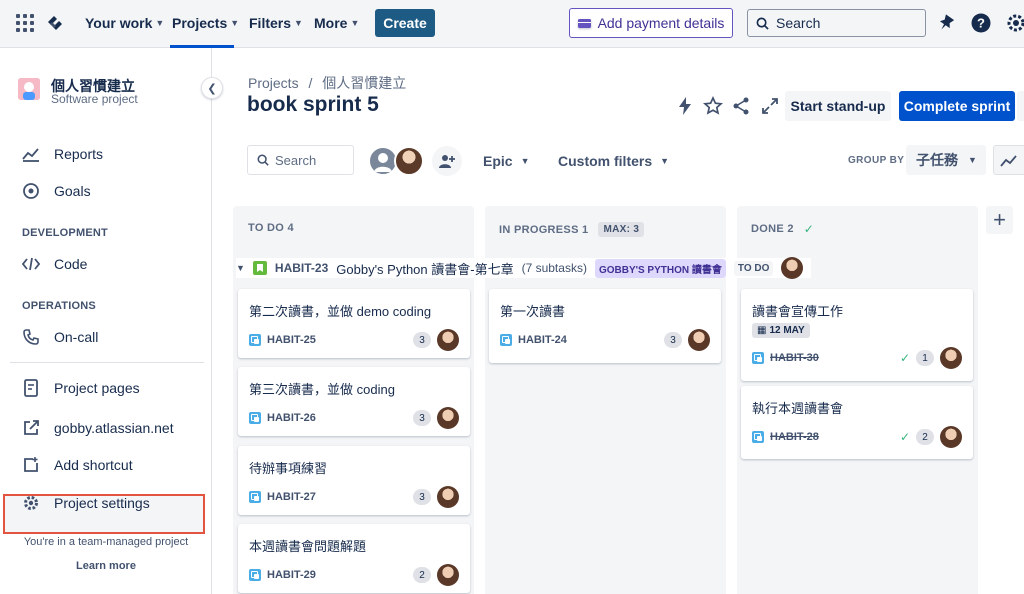 The image size is (1024, 594). I want to click on epic-filter-label: Epic, so click(498, 161).